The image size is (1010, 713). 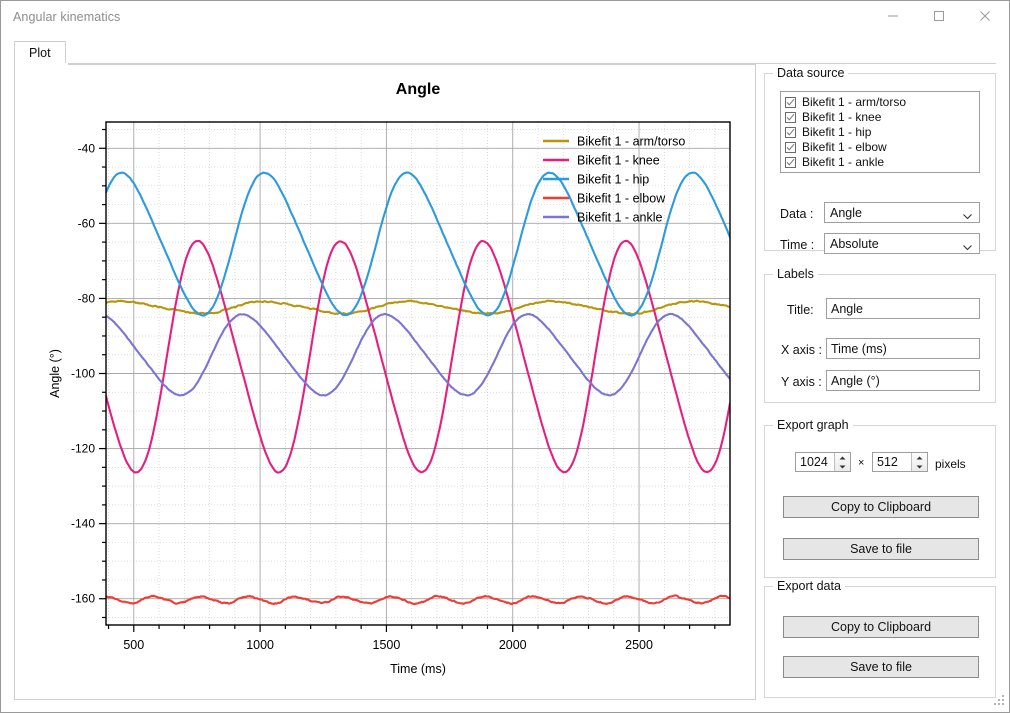 I want to click on list-item: Bikefit 1 - hip, so click(x=882, y=132).